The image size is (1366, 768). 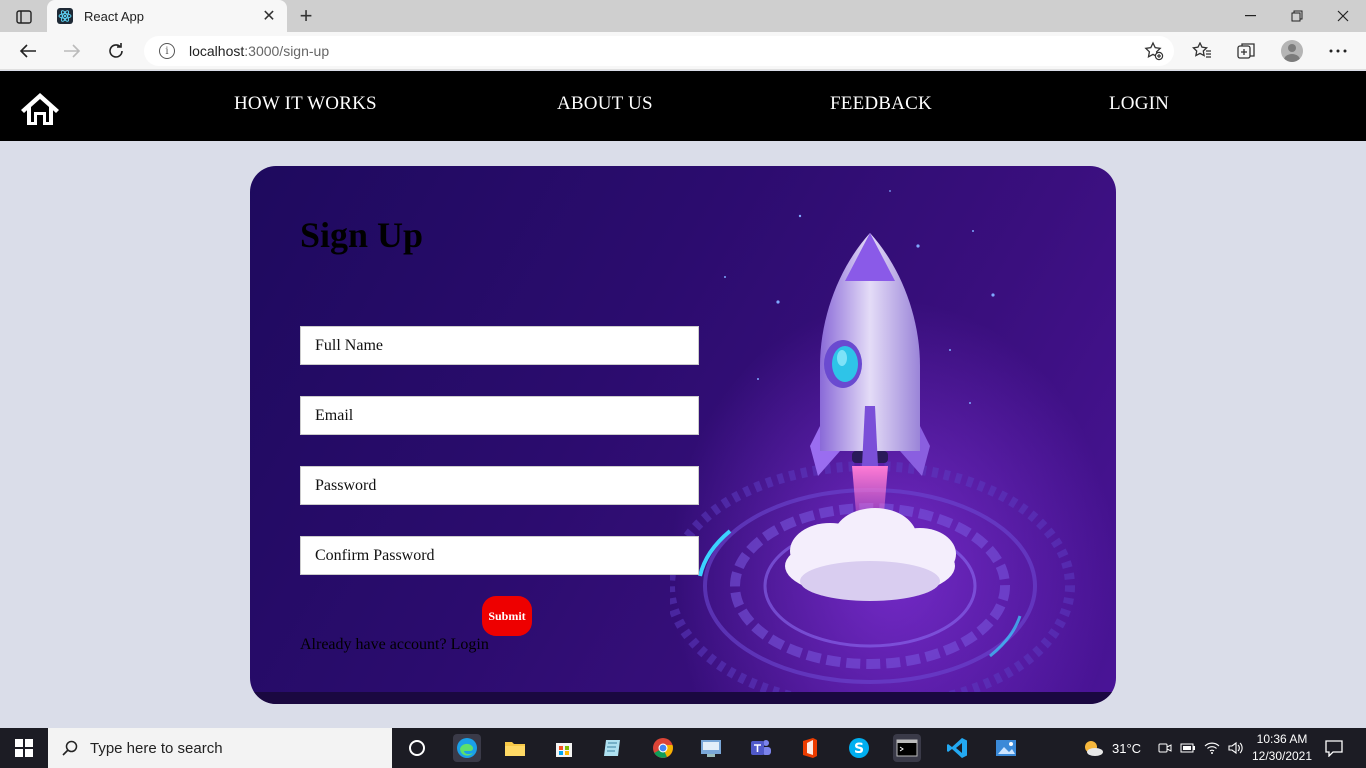 I want to click on nav-feedback: FEEDBACK, so click(x=881, y=104).